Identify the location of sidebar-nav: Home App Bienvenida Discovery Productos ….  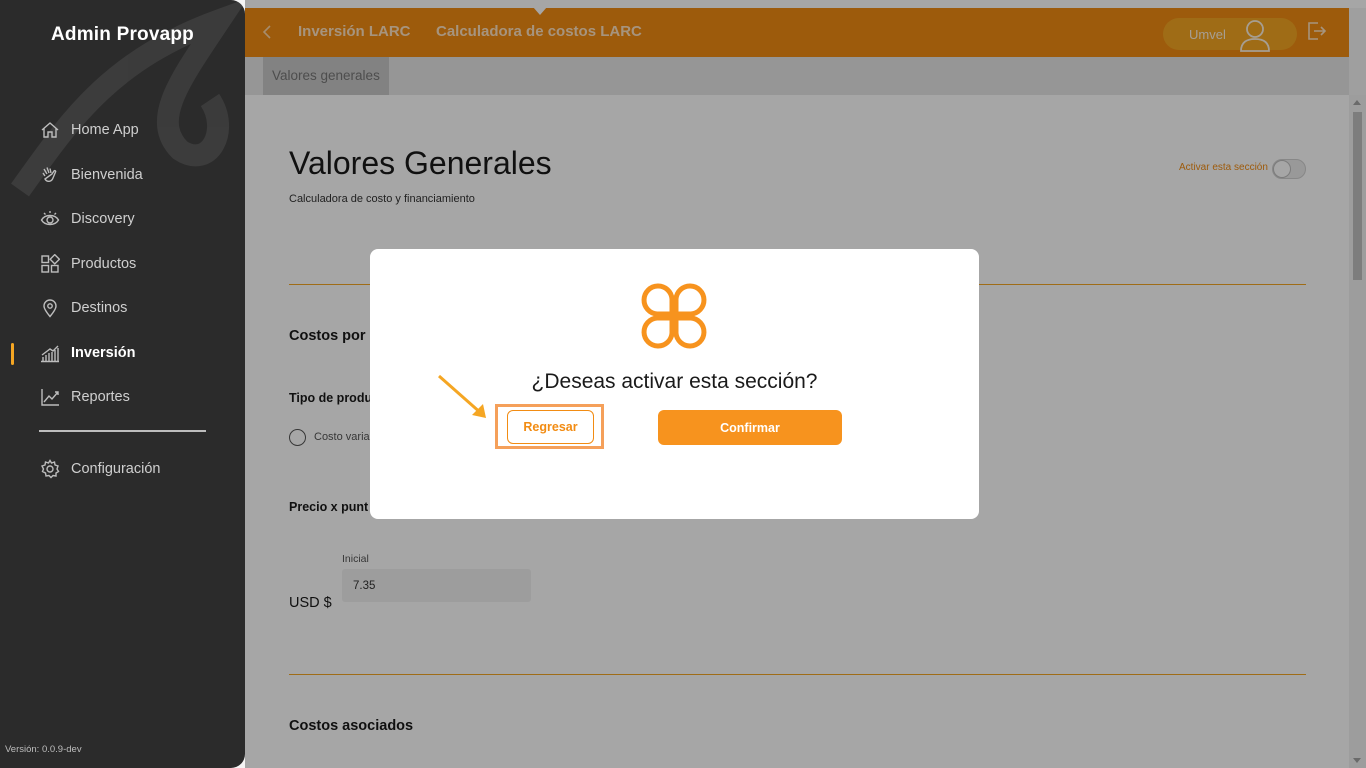
(122, 264).